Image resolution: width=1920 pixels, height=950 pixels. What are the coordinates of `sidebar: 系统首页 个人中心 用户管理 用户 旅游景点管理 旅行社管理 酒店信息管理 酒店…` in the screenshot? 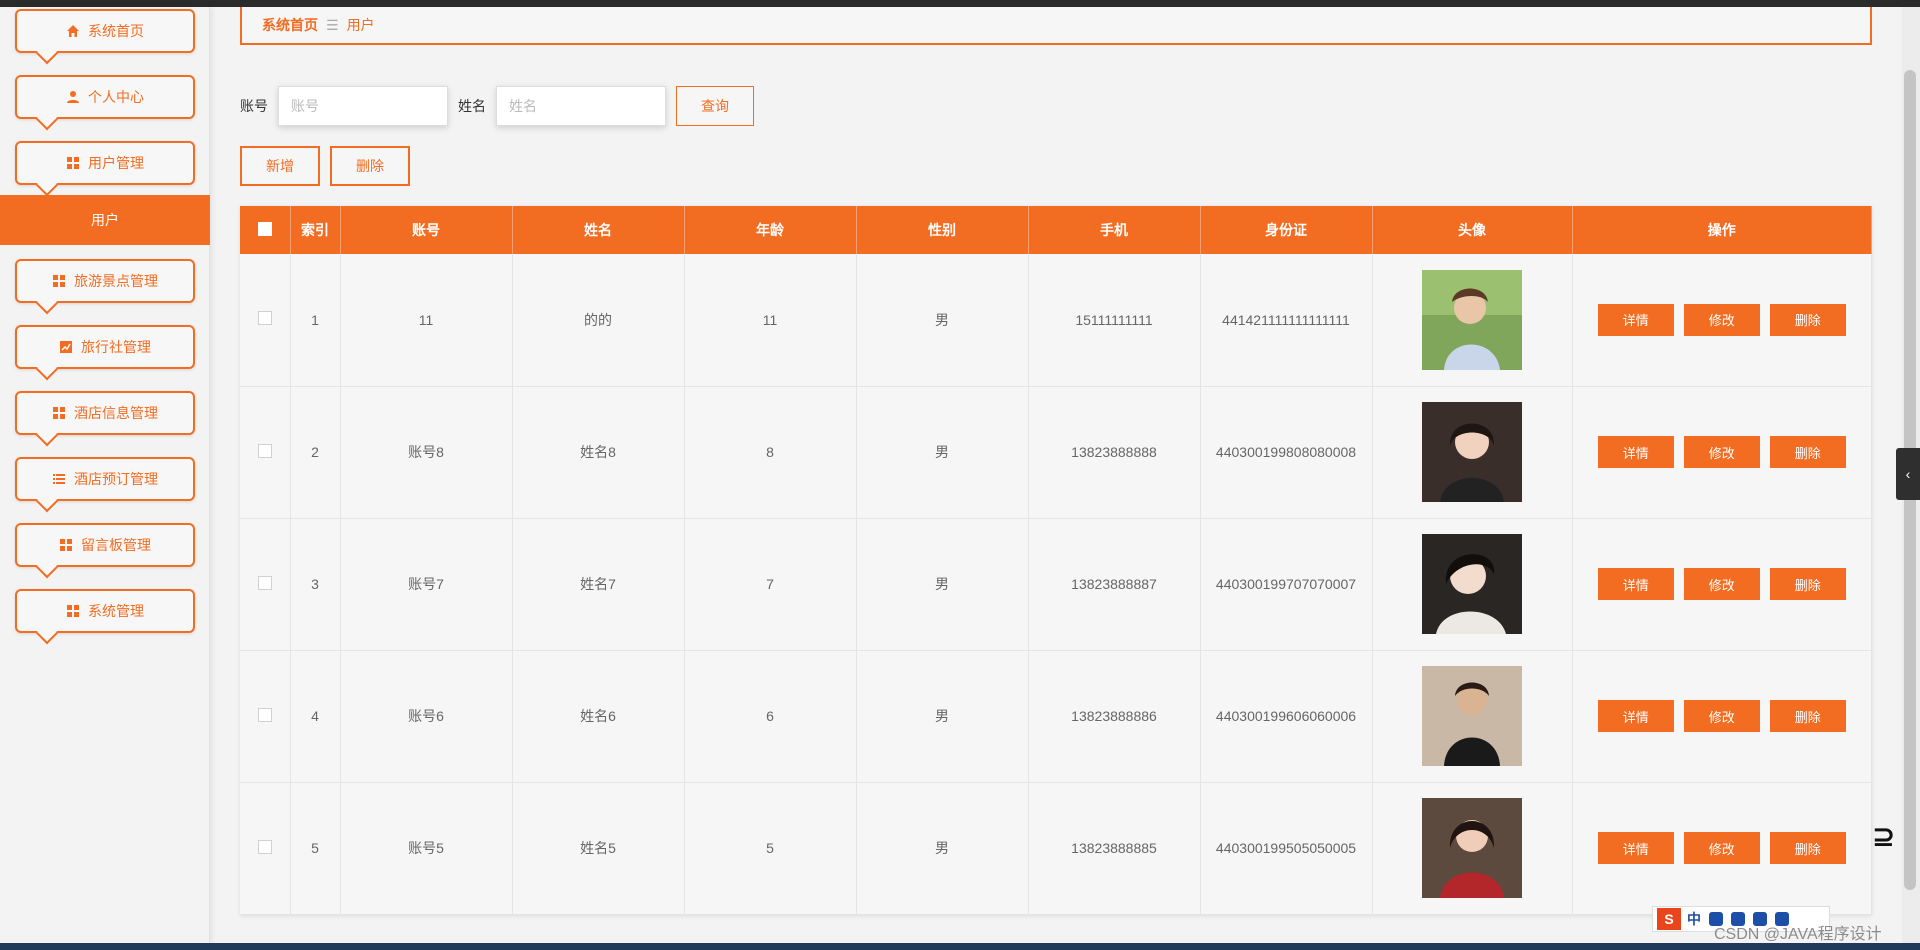 It's located at (105, 475).